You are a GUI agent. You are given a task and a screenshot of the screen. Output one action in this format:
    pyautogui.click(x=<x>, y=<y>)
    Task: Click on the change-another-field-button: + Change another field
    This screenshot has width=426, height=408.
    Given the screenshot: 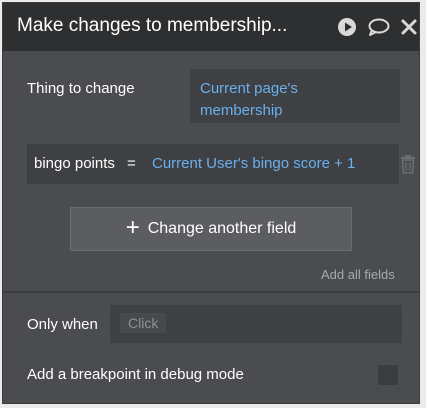 What is the action you would take?
    pyautogui.click(x=211, y=229)
    